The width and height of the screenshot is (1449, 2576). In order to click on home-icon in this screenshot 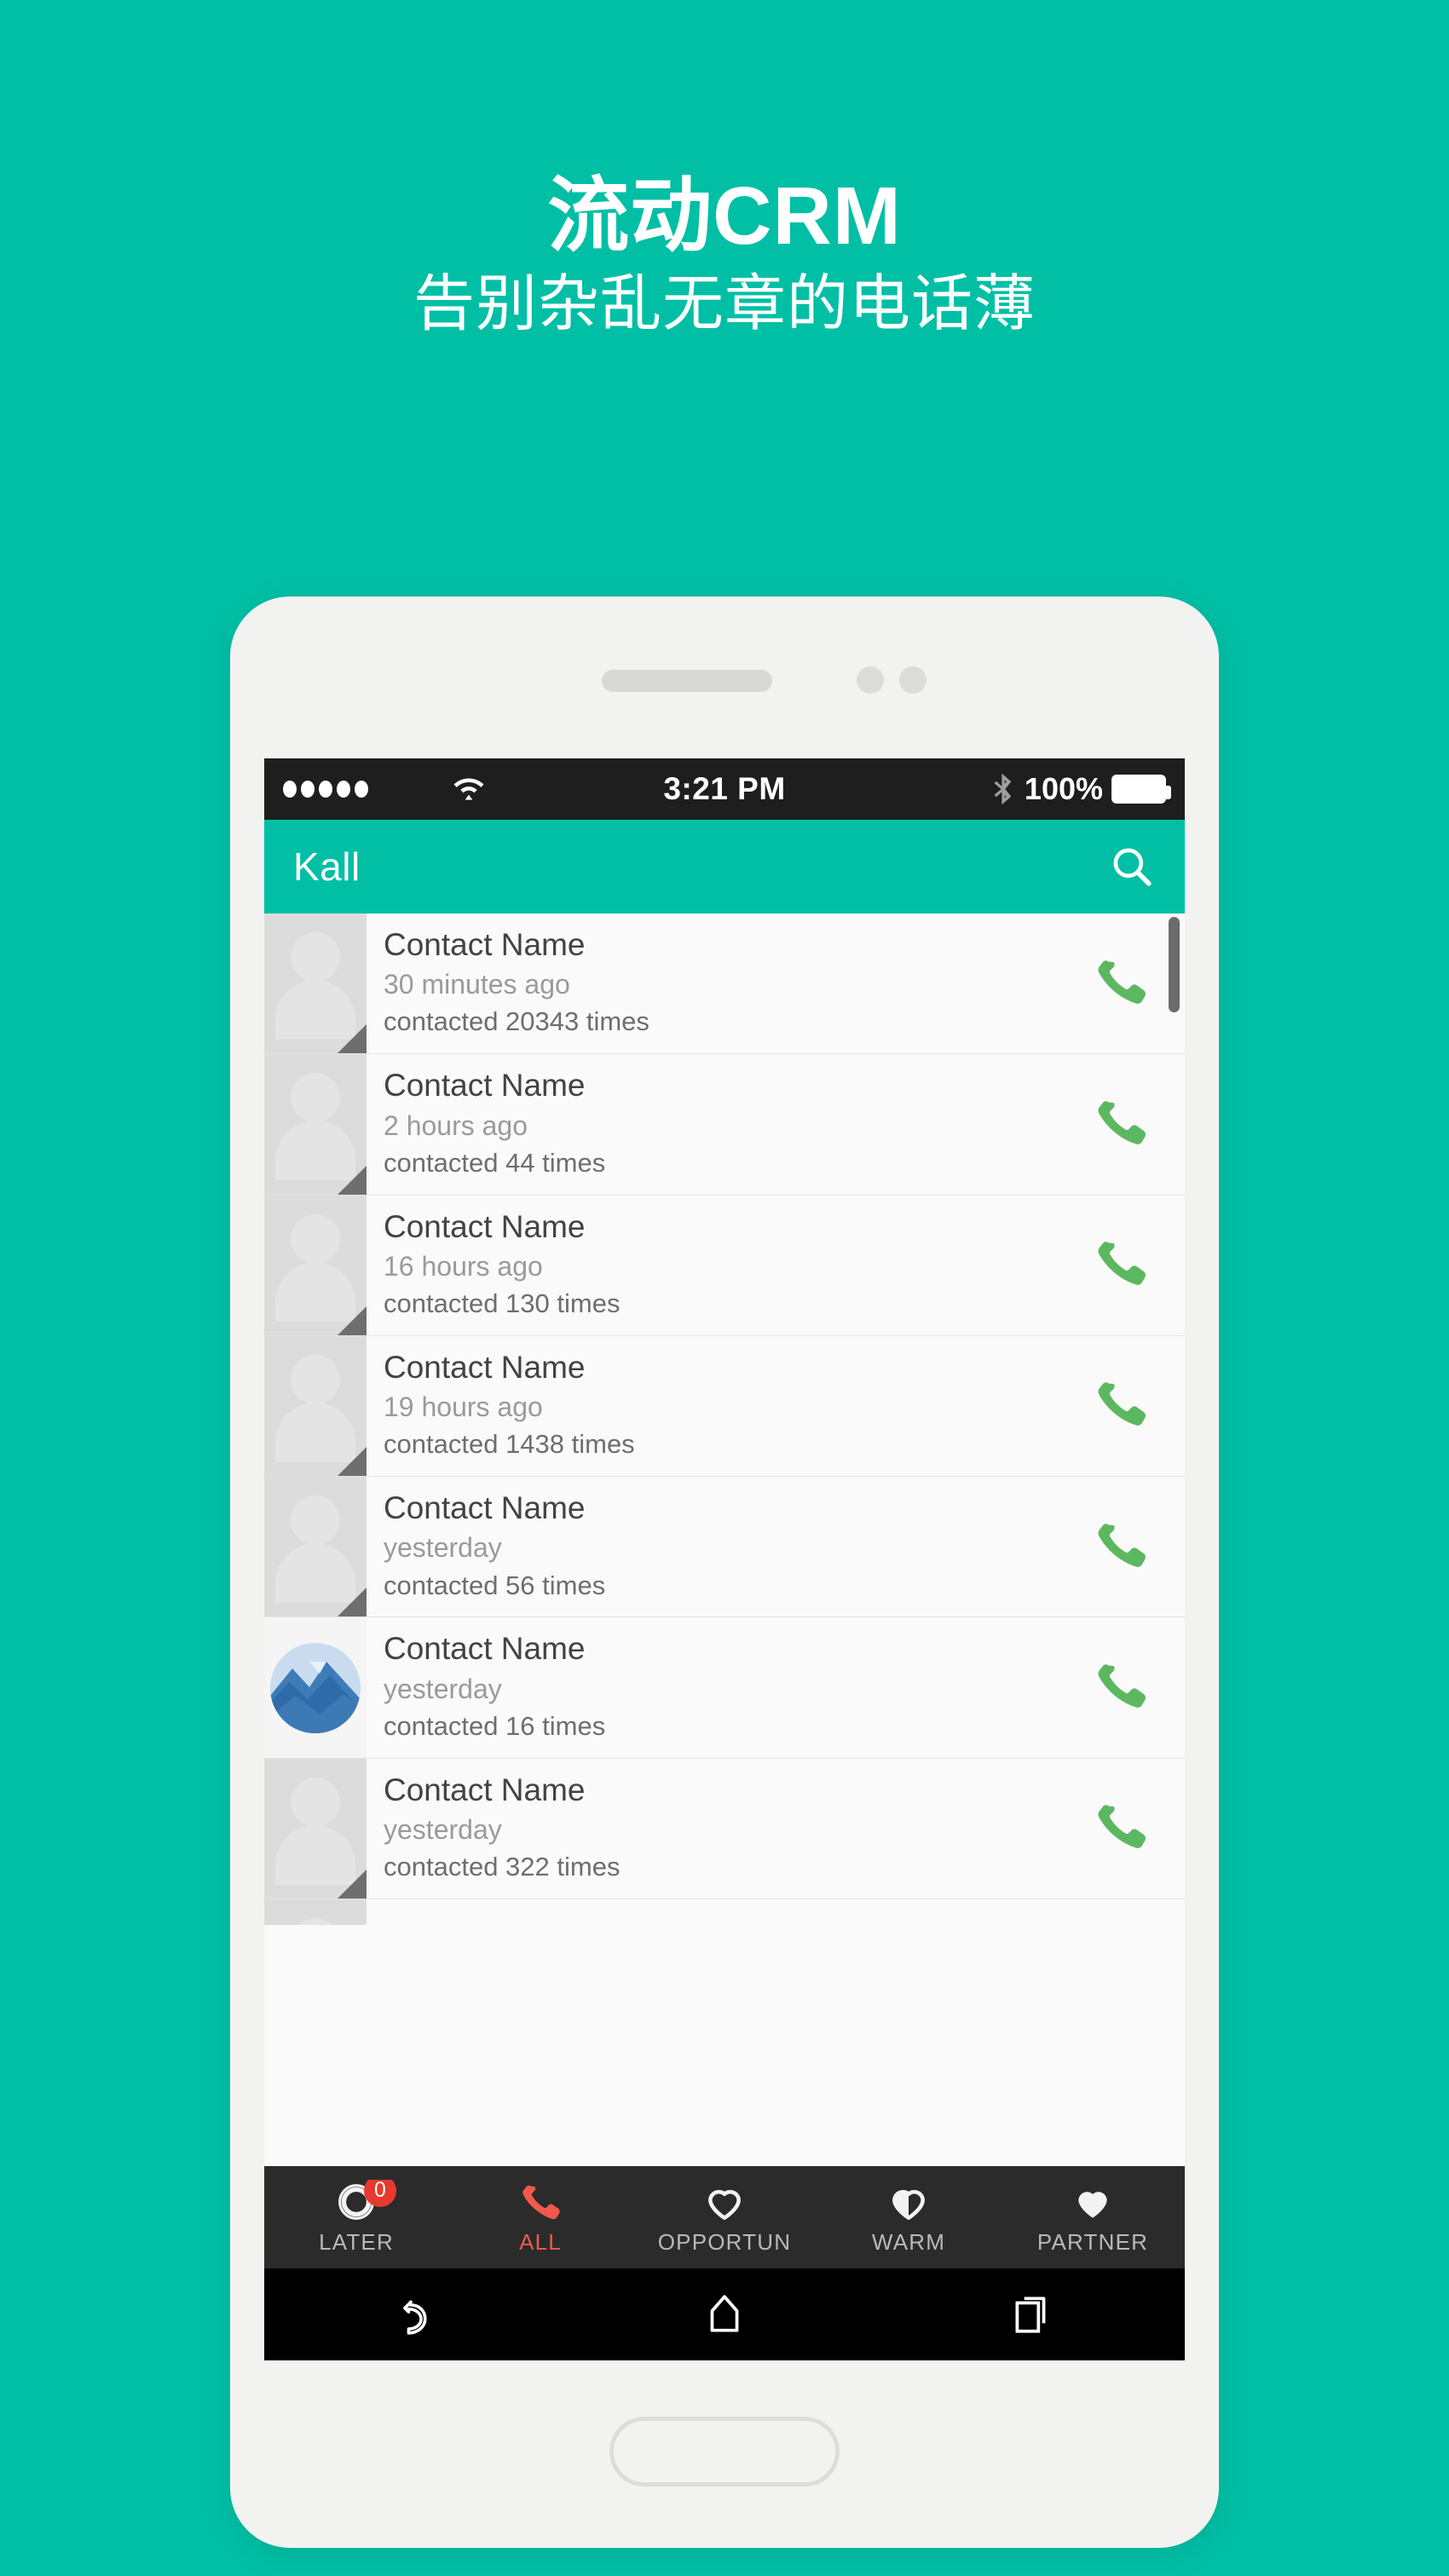, I will do `click(724, 2314)`.